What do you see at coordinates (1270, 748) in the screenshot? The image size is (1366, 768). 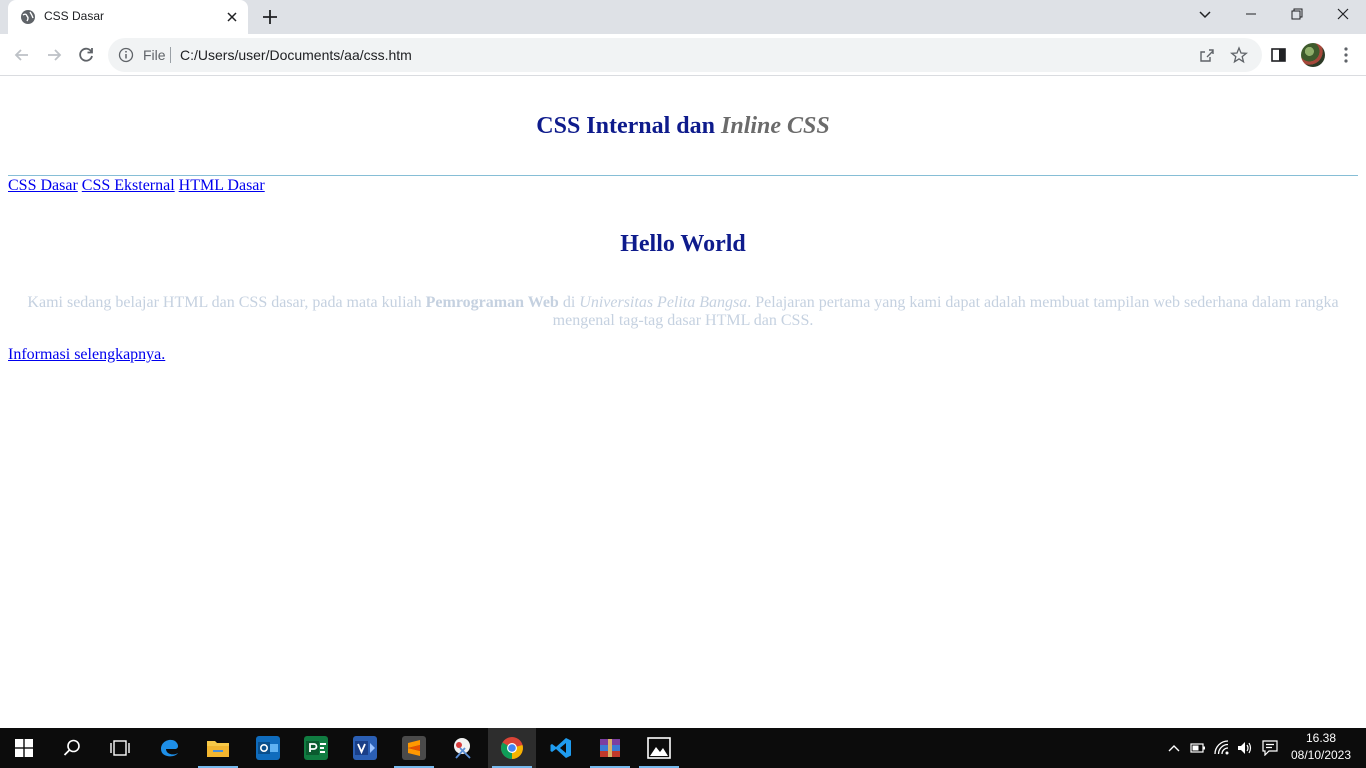 I see `notification-icon` at bounding box center [1270, 748].